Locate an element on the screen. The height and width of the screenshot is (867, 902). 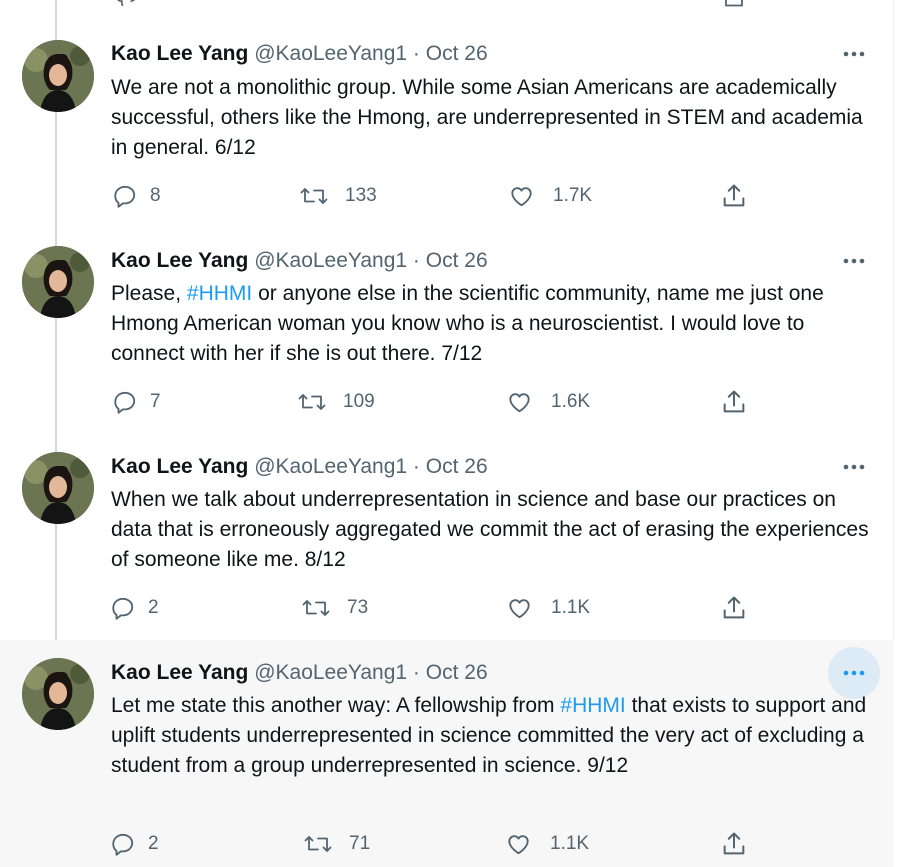
retweet-count: 109 is located at coordinates (359, 401).